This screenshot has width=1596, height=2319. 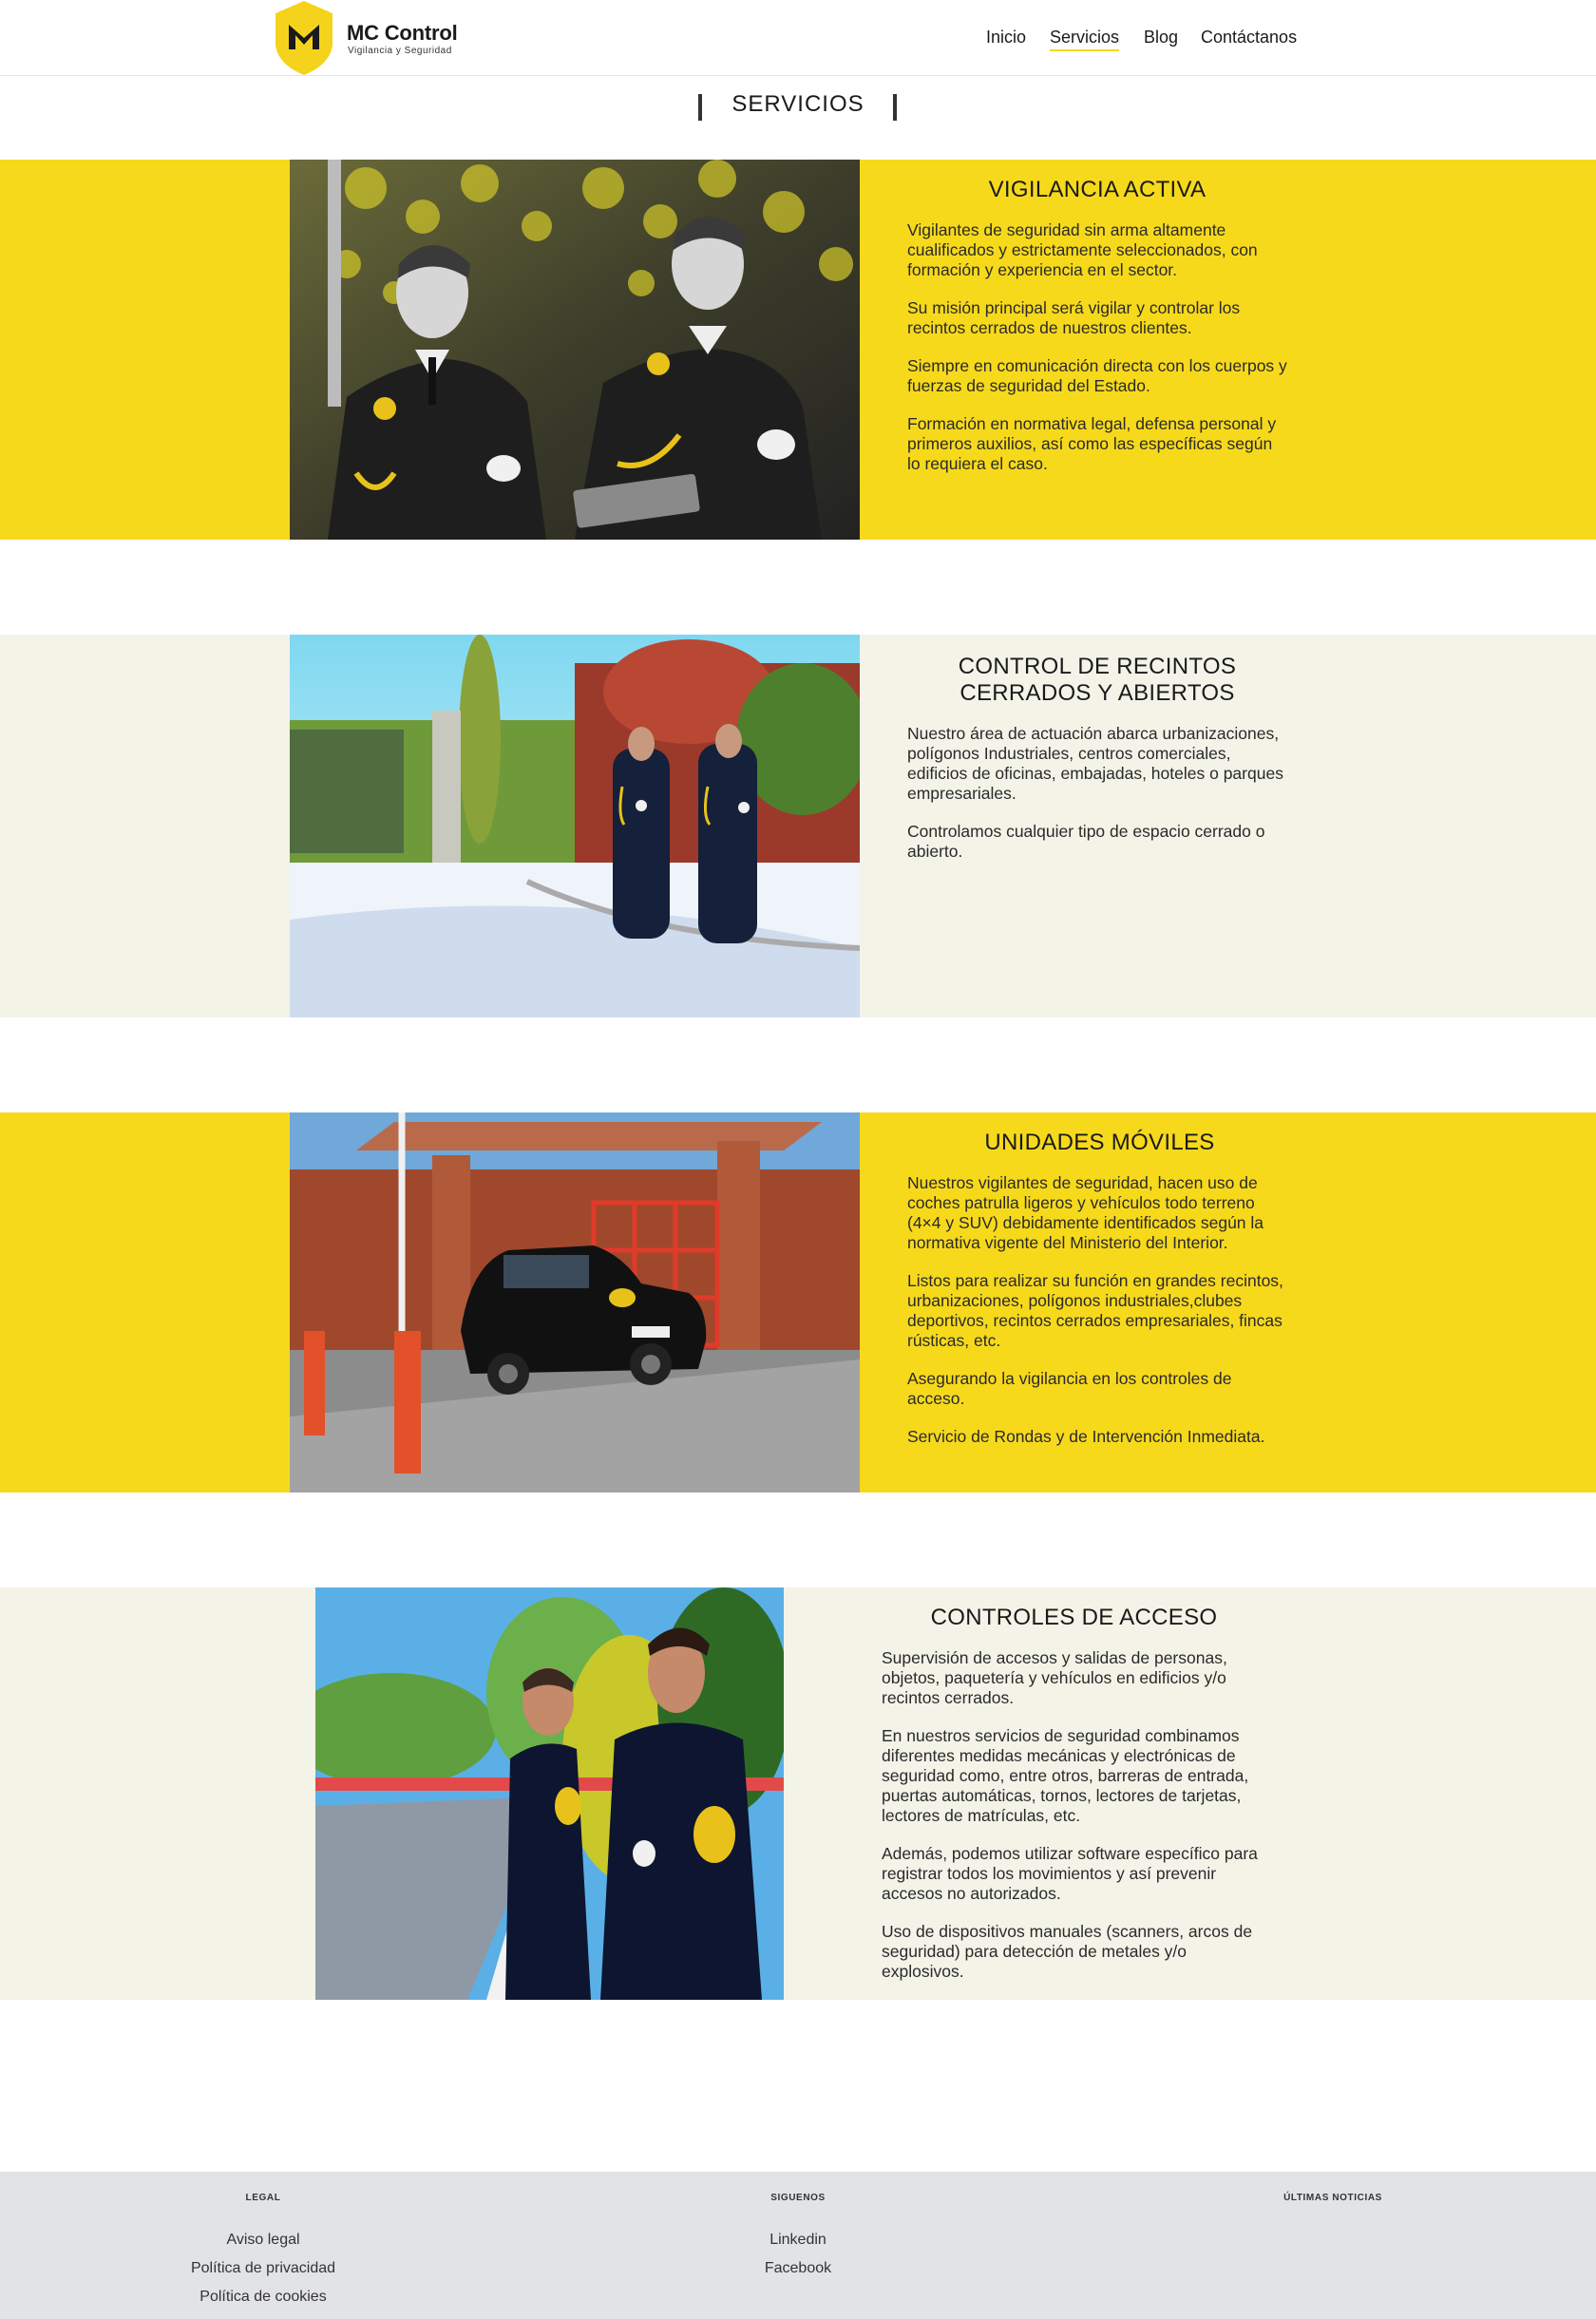 What do you see at coordinates (263, 2268) in the screenshot?
I see `footer-link-privacidad: Política de privacidad` at bounding box center [263, 2268].